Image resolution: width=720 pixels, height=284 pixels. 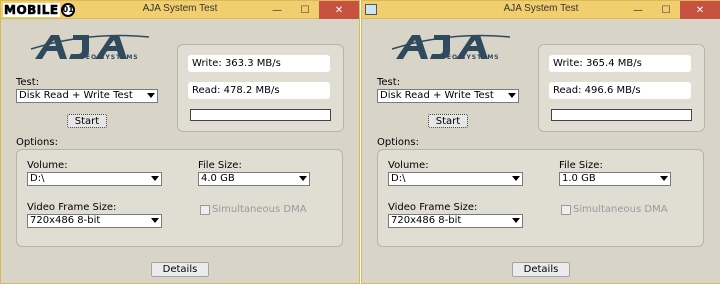 I want to click on read-speed: Read: 496.6 MB/s, so click(x=620, y=90).